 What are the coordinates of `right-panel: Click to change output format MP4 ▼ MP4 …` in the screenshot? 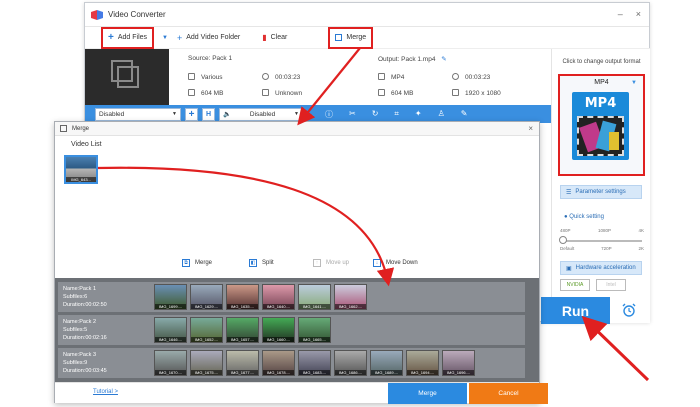 It's located at (600, 186).